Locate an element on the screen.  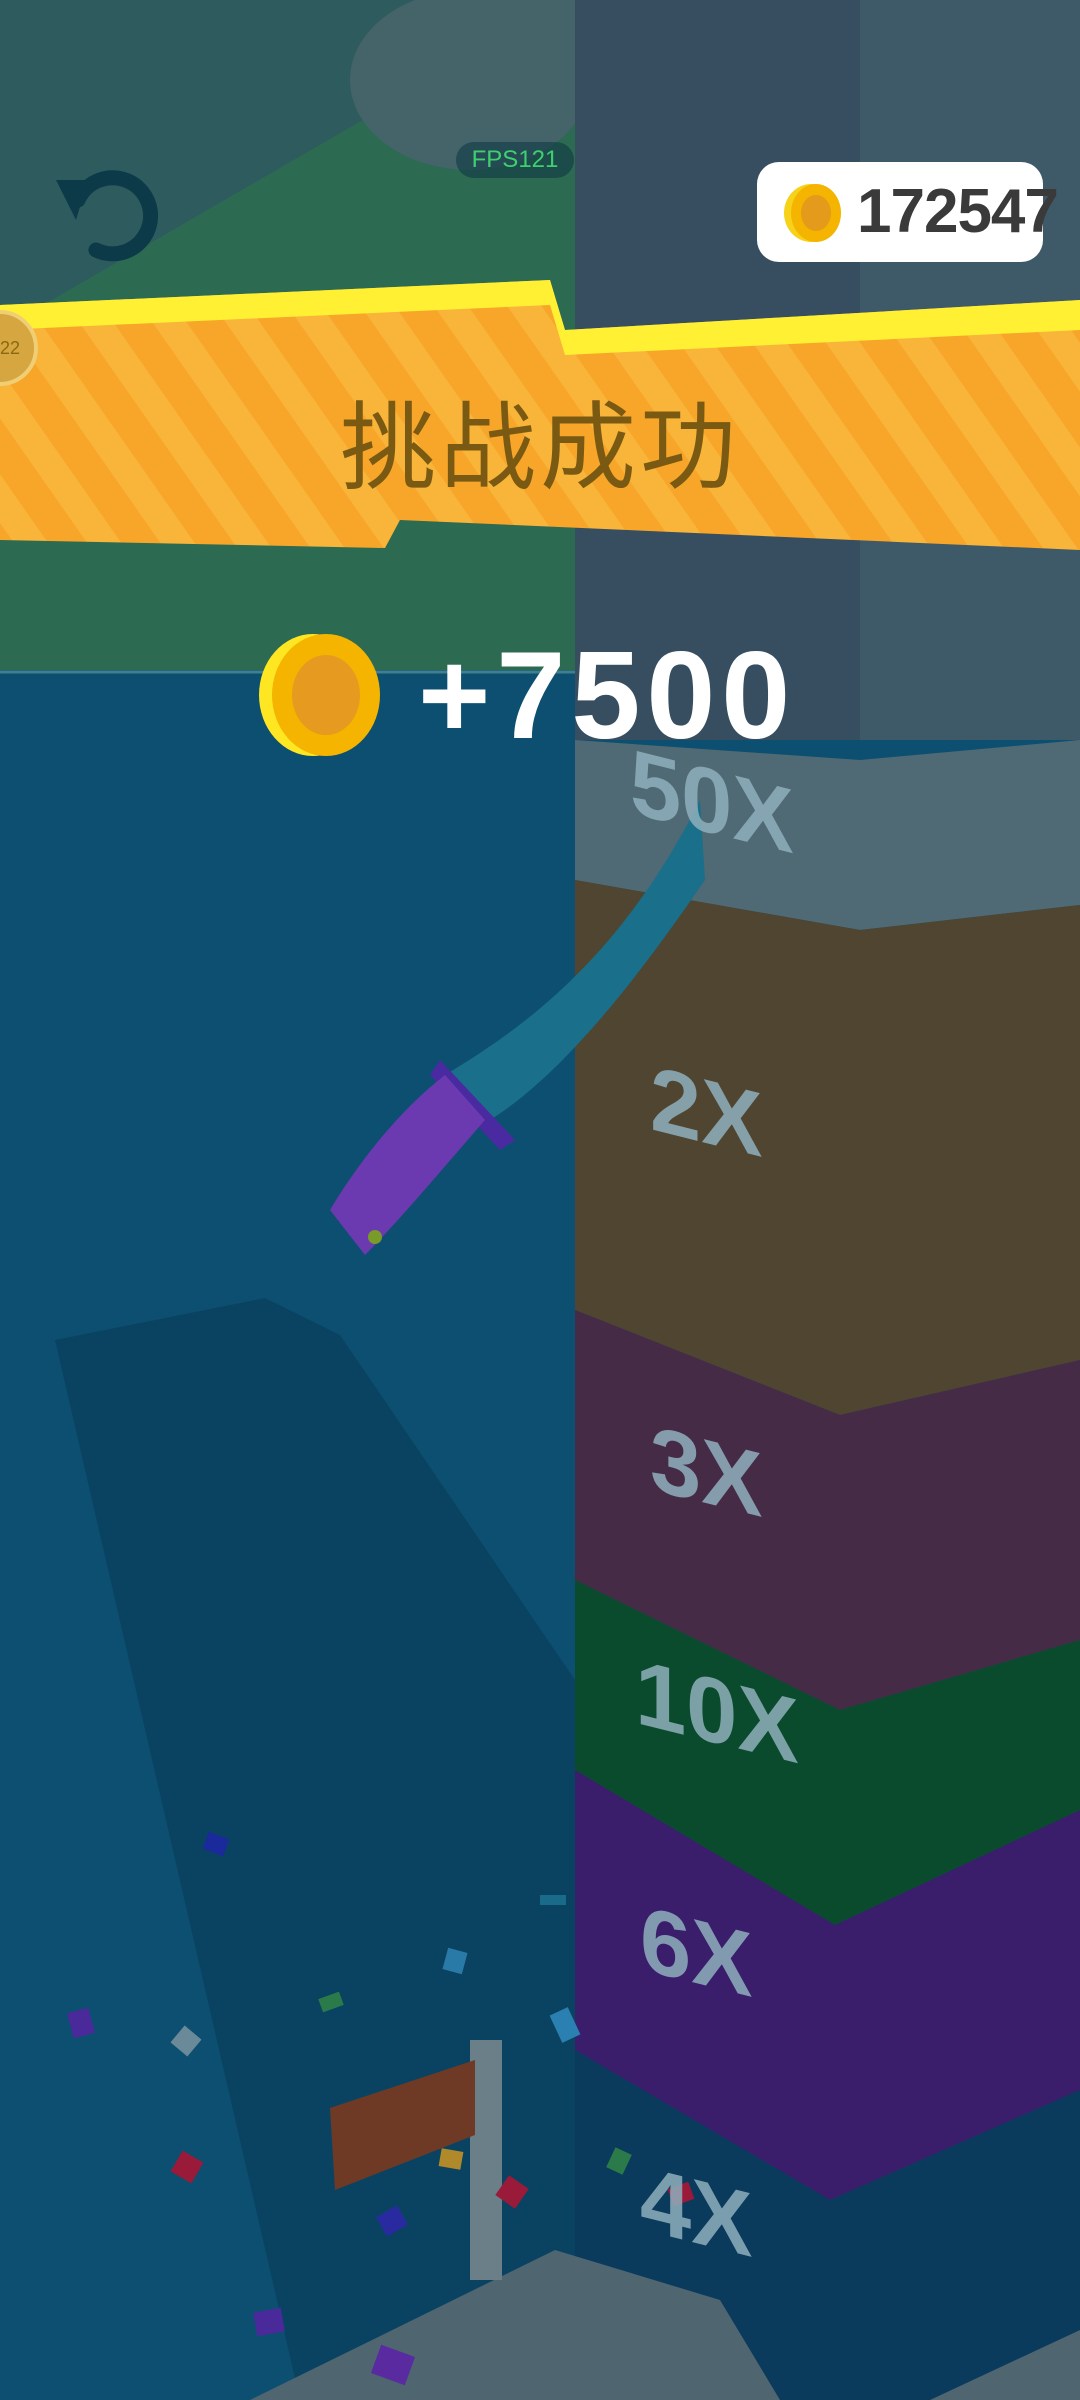
restart-icon is located at coordinates (107, 216).